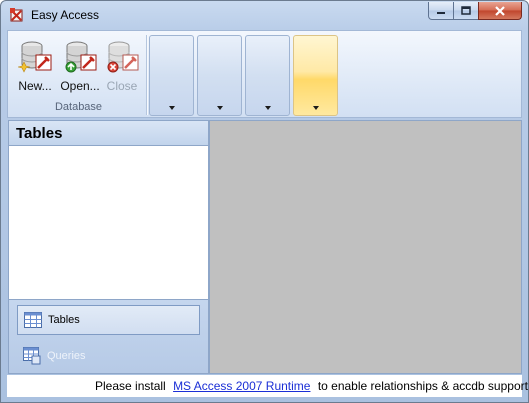 The image size is (529, 403). What do you see at coordinates (78, 107) in the screenshot?
I see `database-group-label: Database` at bounding box center [78, 107].